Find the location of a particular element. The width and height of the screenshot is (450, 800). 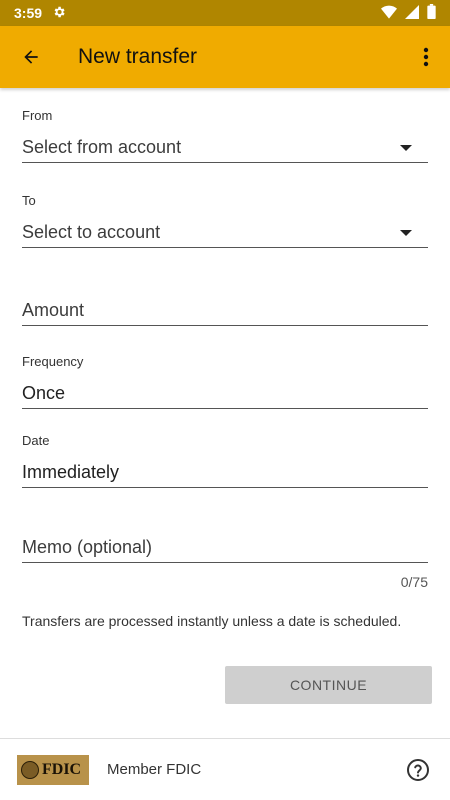

memo-field: Memo (optional) is located at coordinates (225, 543).